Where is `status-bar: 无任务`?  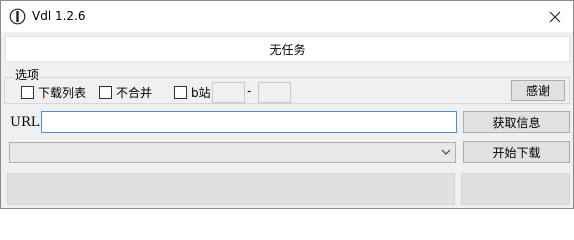
status-bar: 无任务 is located at coordinates (287, 49).